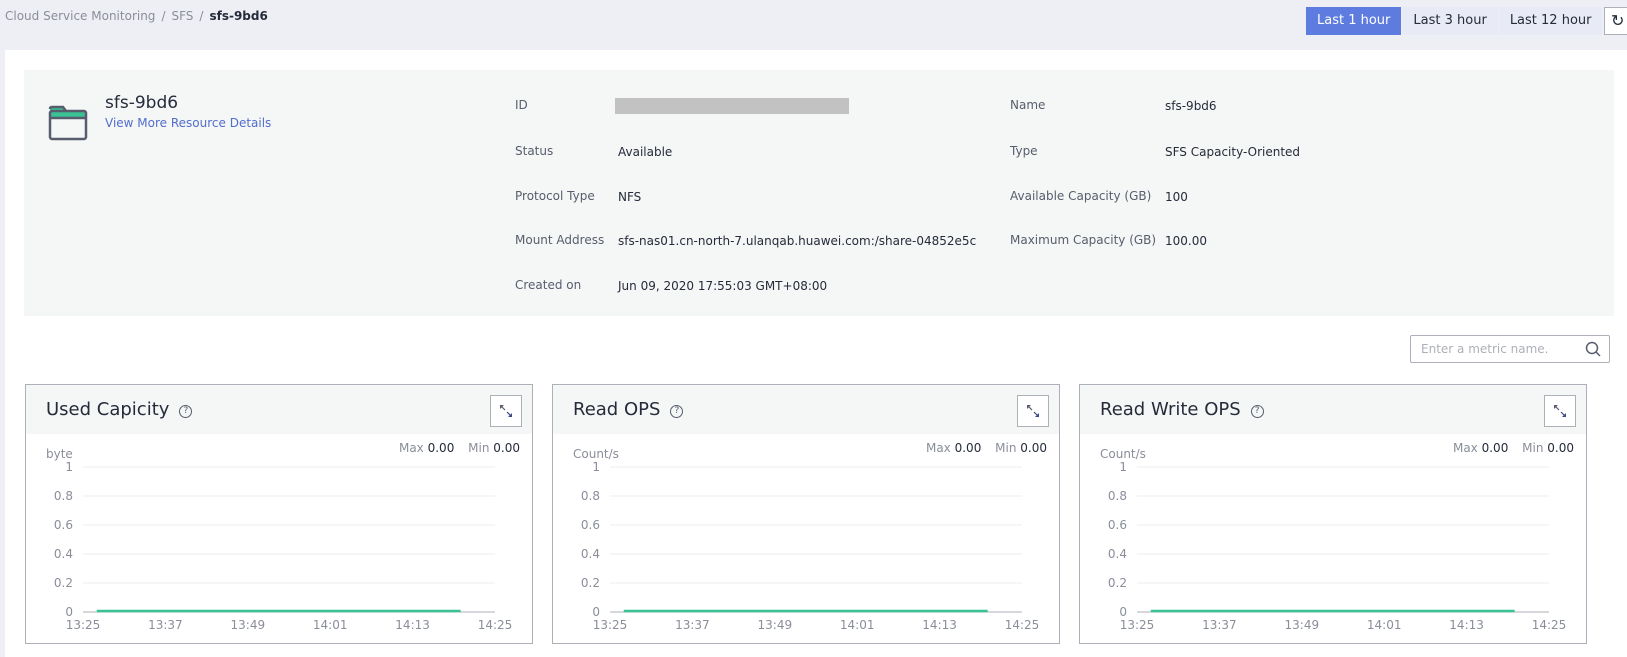 This screenshot has height=657, width=1627. I want to click on chart-title-text: Used Capicity, so click(108, 409).